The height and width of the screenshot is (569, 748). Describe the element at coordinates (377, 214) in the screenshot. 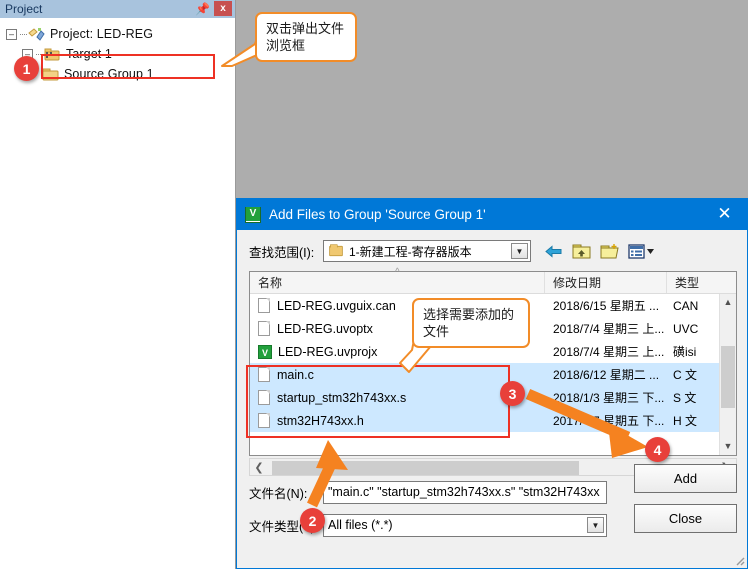

I see `dialog-title: Add Files to Group 'Source Group 1'` at that location.